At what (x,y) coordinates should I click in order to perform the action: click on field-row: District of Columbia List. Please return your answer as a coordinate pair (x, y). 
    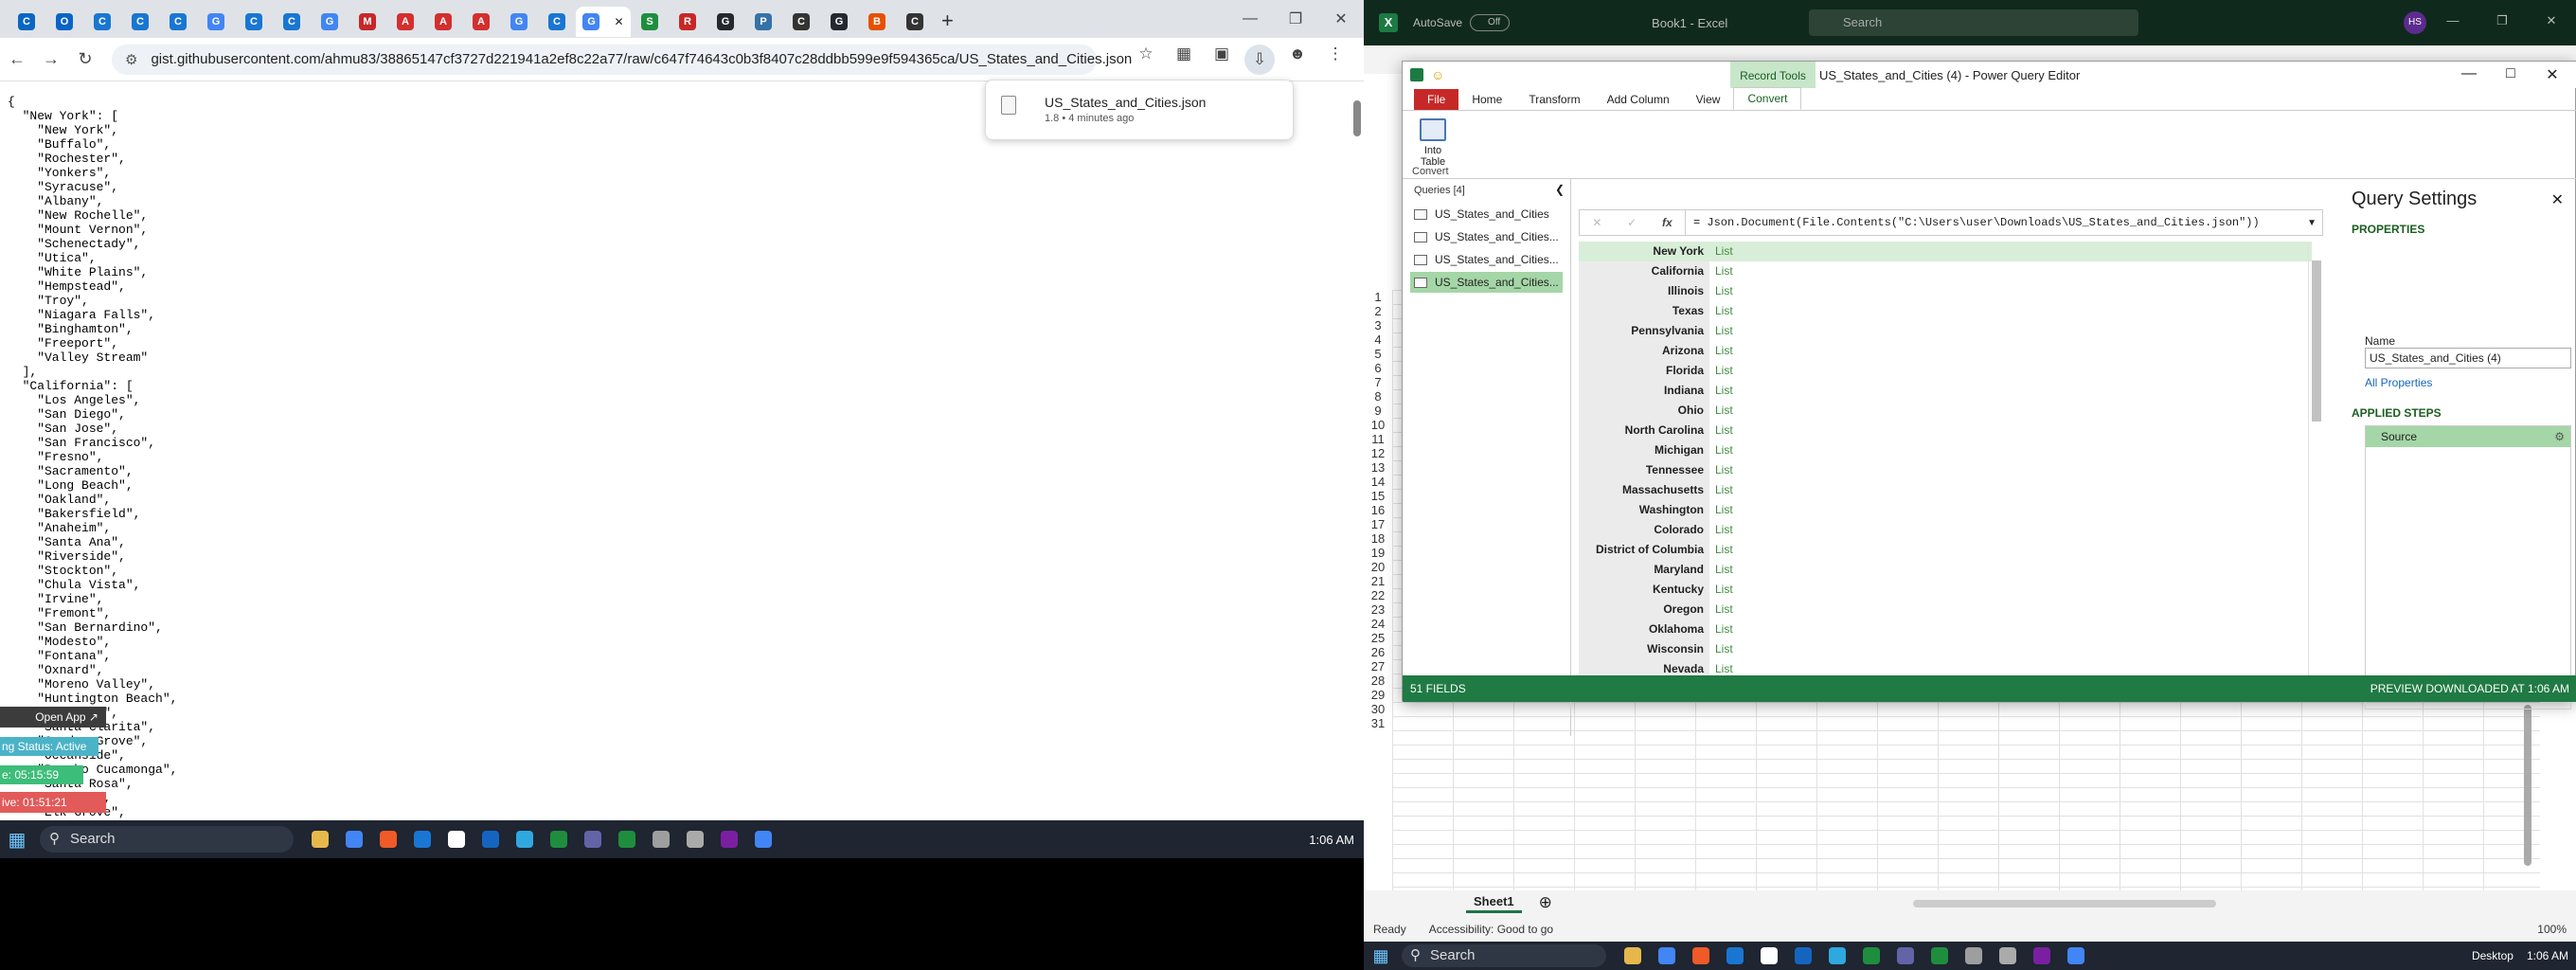
    Looking at the image, I should click on (1945, 550).